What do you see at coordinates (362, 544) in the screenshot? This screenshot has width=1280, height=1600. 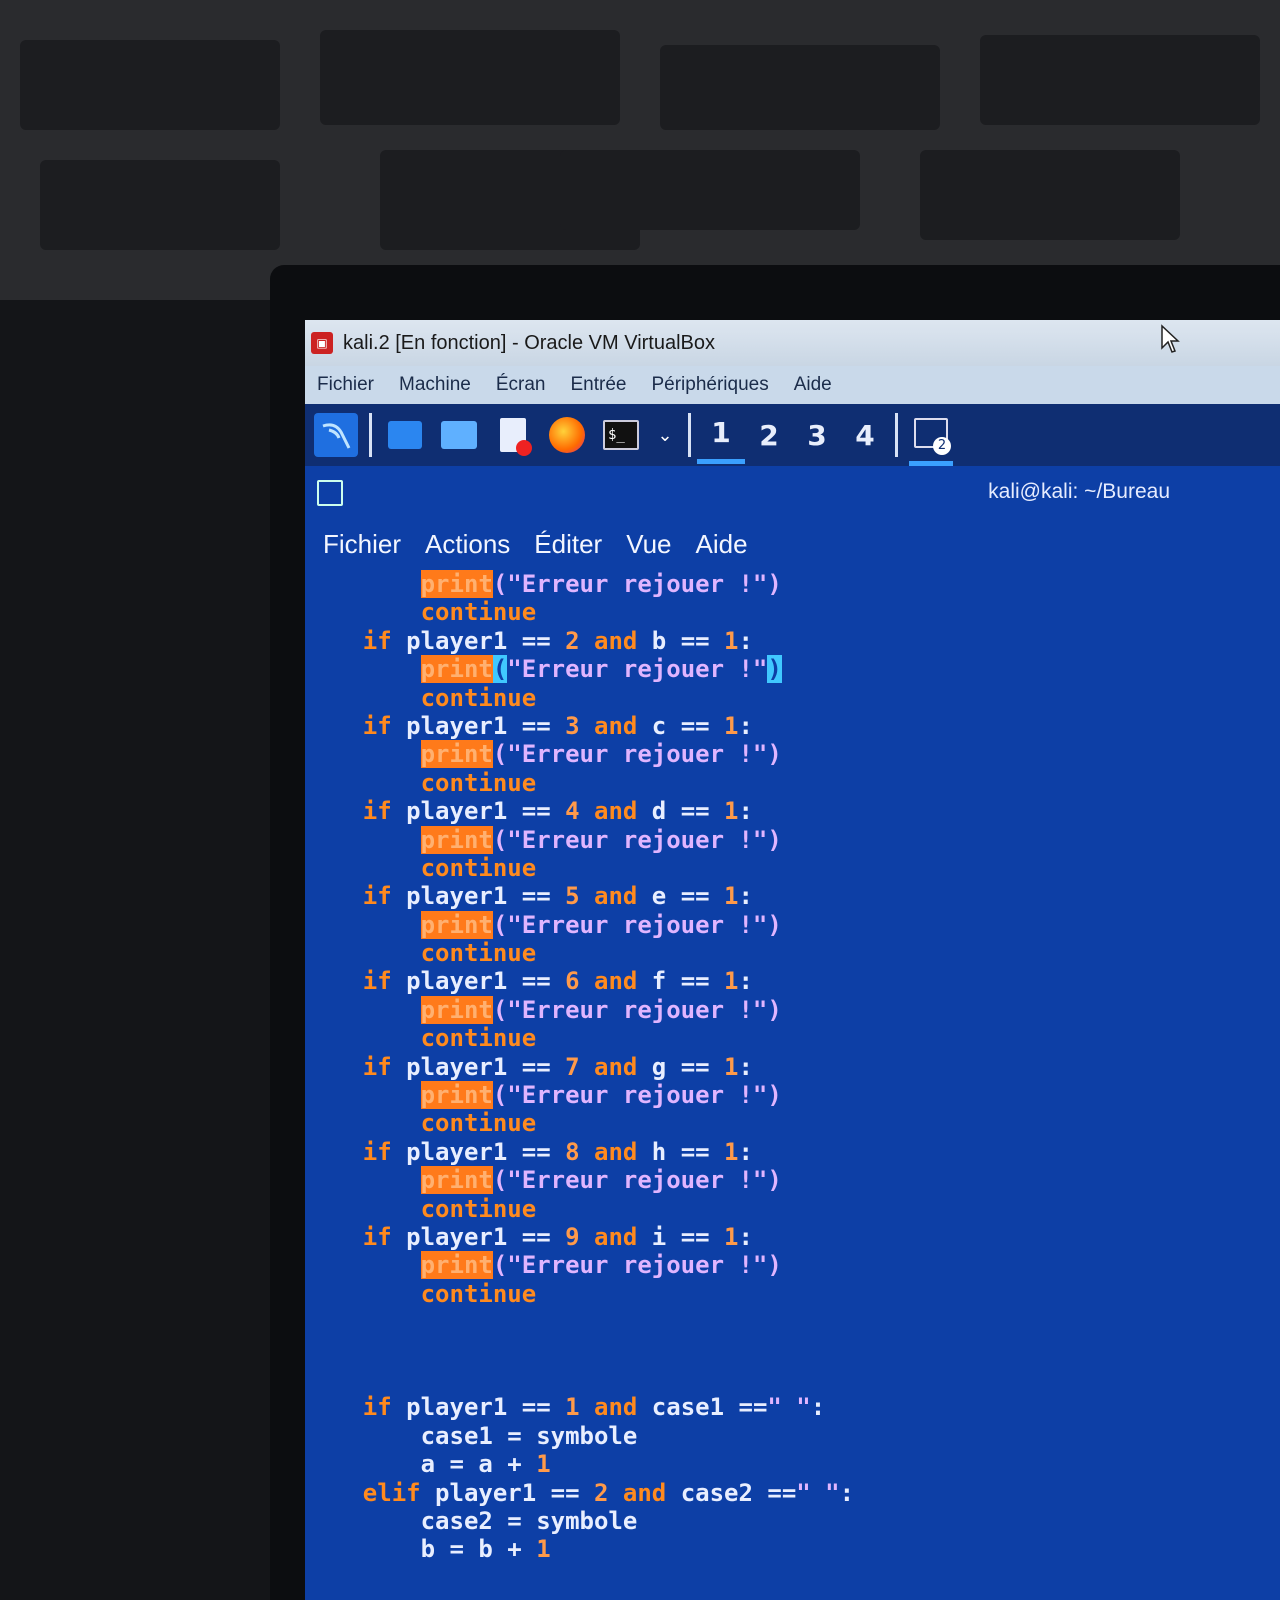 I see `term-menu-fichier: Fichier` at bounding box center [362, 544].